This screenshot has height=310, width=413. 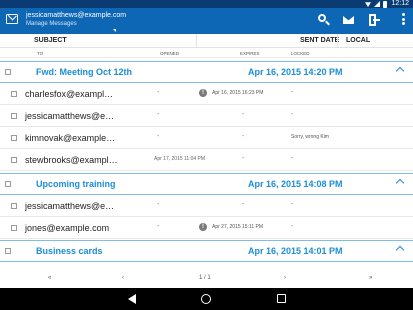 I want to click on account-dropdown-icon, so click(x=114, y=30).